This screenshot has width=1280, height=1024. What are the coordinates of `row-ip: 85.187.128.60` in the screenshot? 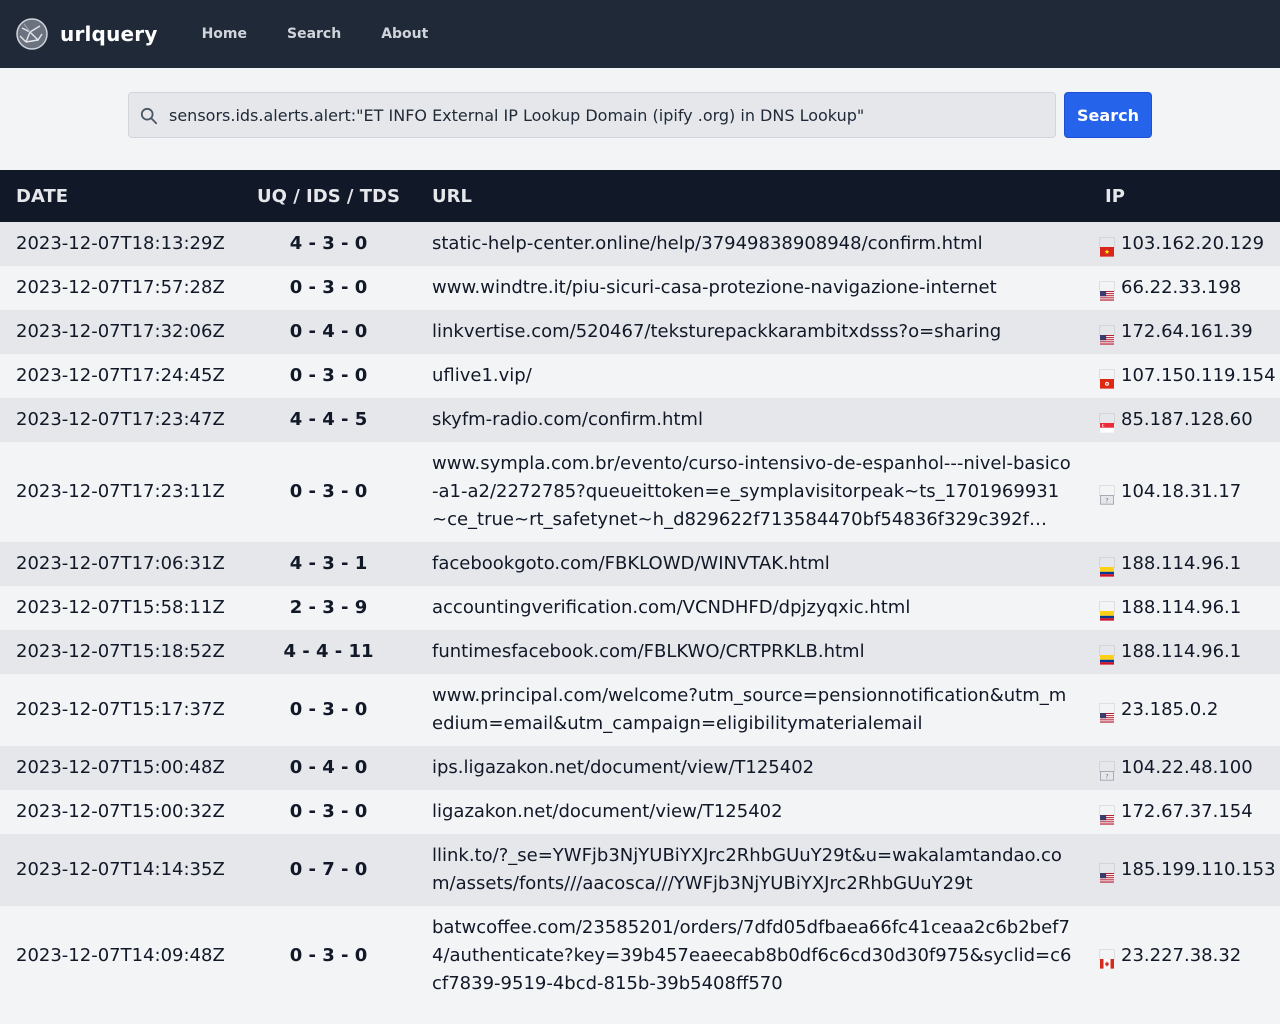 It's located at (1187, 419).